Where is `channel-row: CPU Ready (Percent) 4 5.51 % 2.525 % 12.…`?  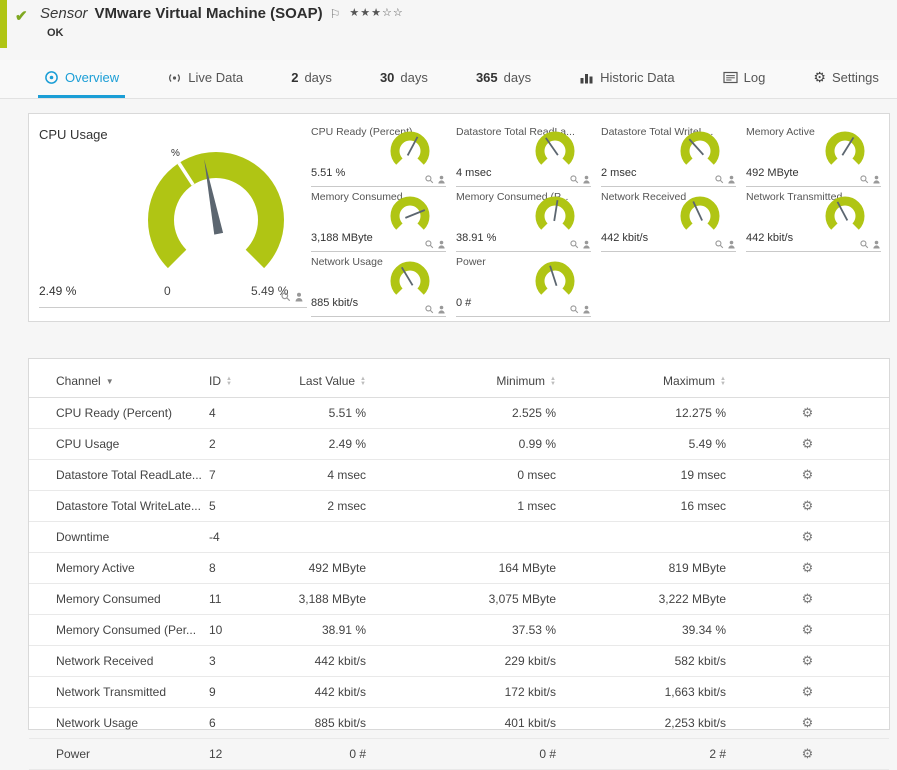
channel-row: CPU Ready (Percent) 4 5.51 % 2.525 % 12.… is located at coordinates (459, 413).